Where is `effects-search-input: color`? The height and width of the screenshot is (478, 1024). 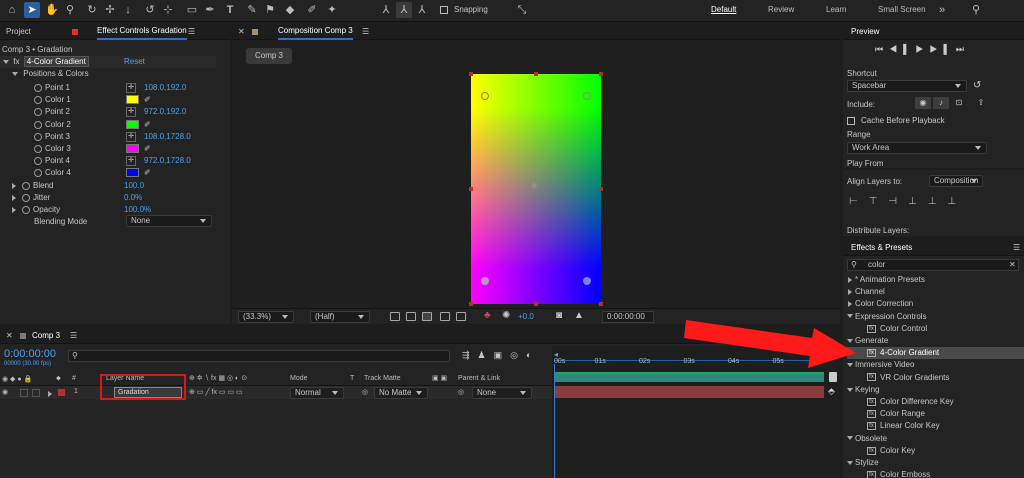
effects-search-input: color is located at coordinates (933, 265).